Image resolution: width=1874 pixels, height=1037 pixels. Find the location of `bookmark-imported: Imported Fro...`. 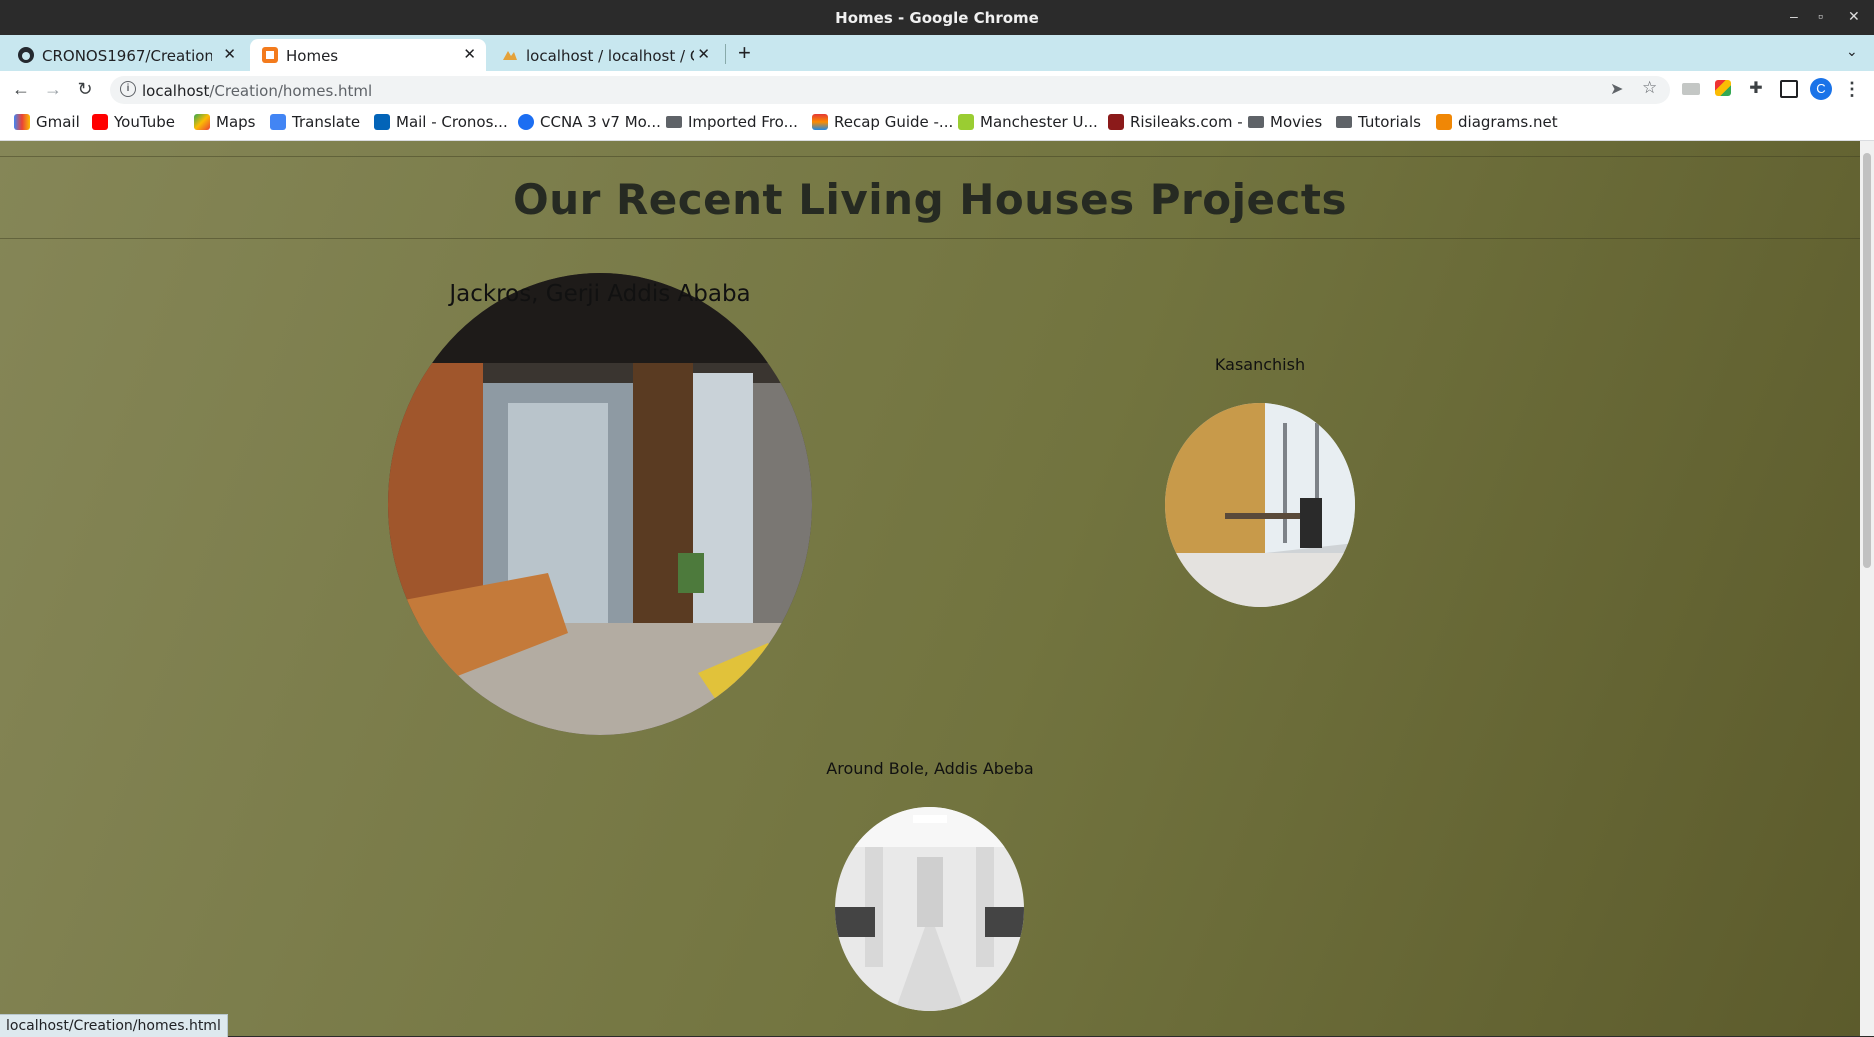

bookmark-imported: Imported Fro... is located at coordinates (732, 123).